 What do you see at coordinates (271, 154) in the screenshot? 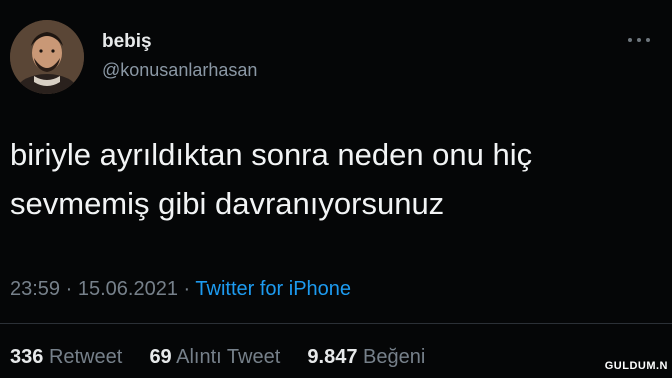
I see `tweet-text-line: biriyle ayrıldıktan sonra neden onu hiç` at bounding box center [271, 154].